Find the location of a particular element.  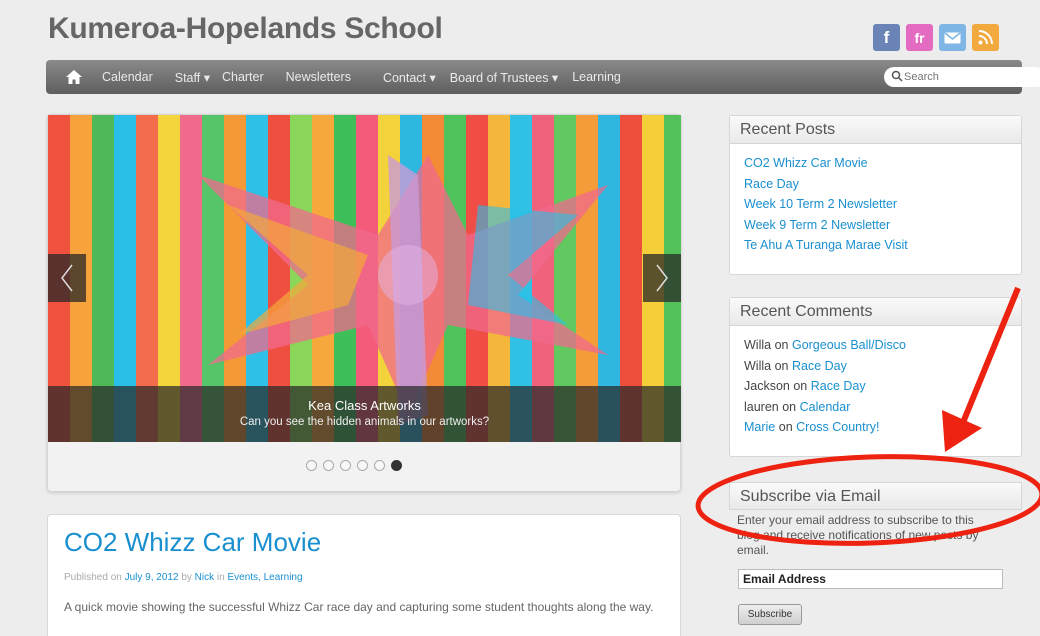

post-date-link: July 9, 2012 is located at coordinates (152, 577).